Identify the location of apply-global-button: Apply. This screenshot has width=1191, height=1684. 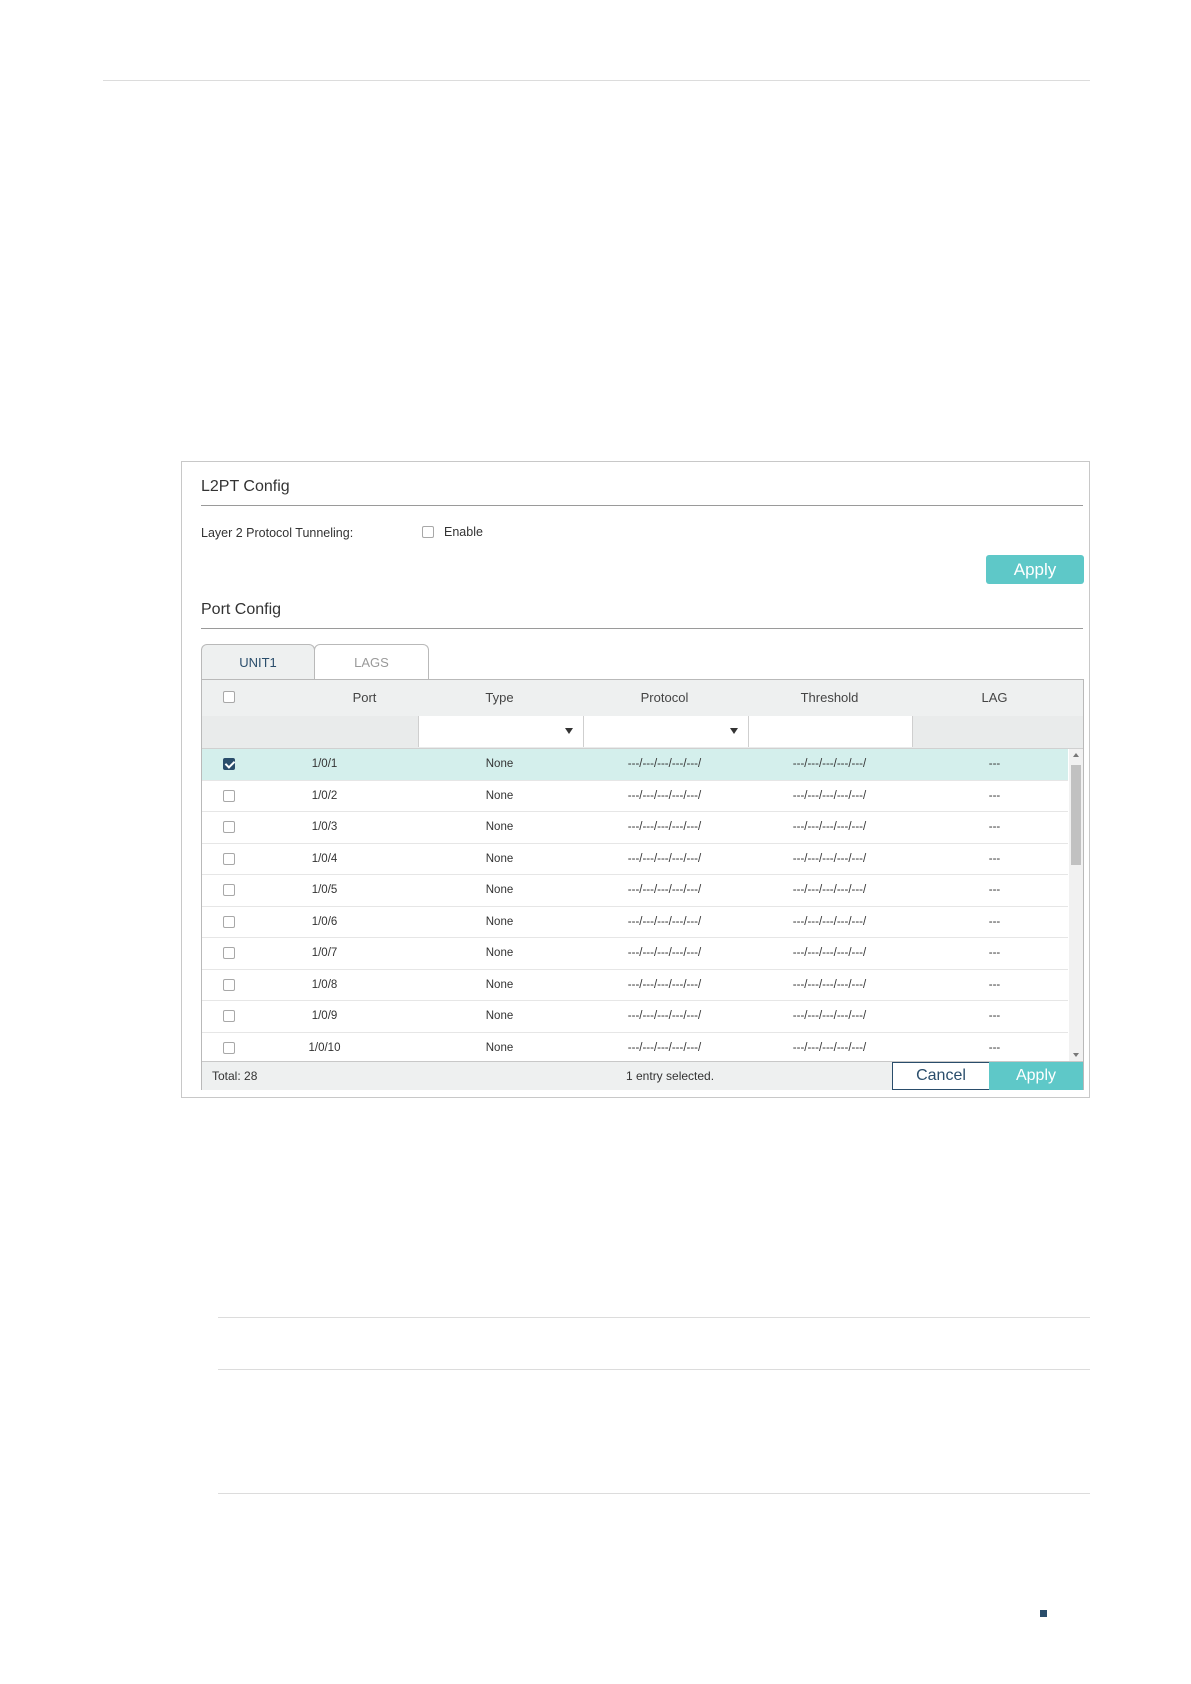
(1035, 569).